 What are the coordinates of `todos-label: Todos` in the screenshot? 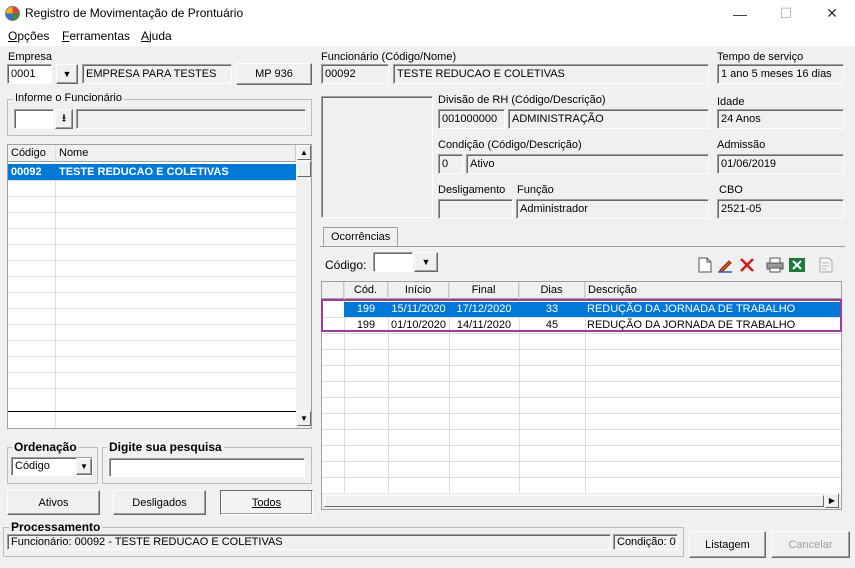 It's located at (266, 502).